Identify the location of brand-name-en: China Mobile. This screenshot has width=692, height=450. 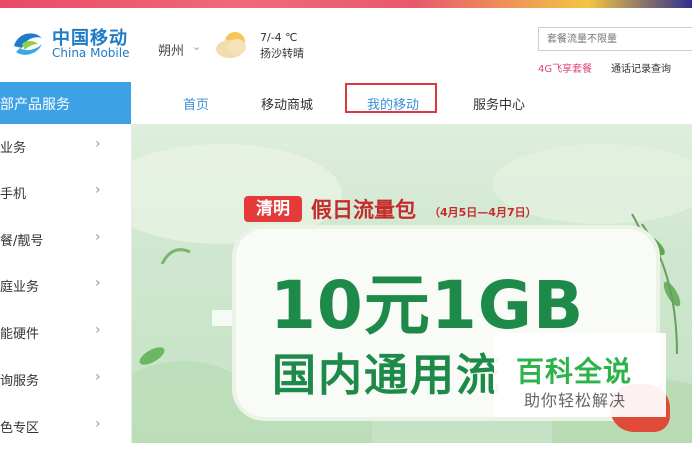
(91, 53).